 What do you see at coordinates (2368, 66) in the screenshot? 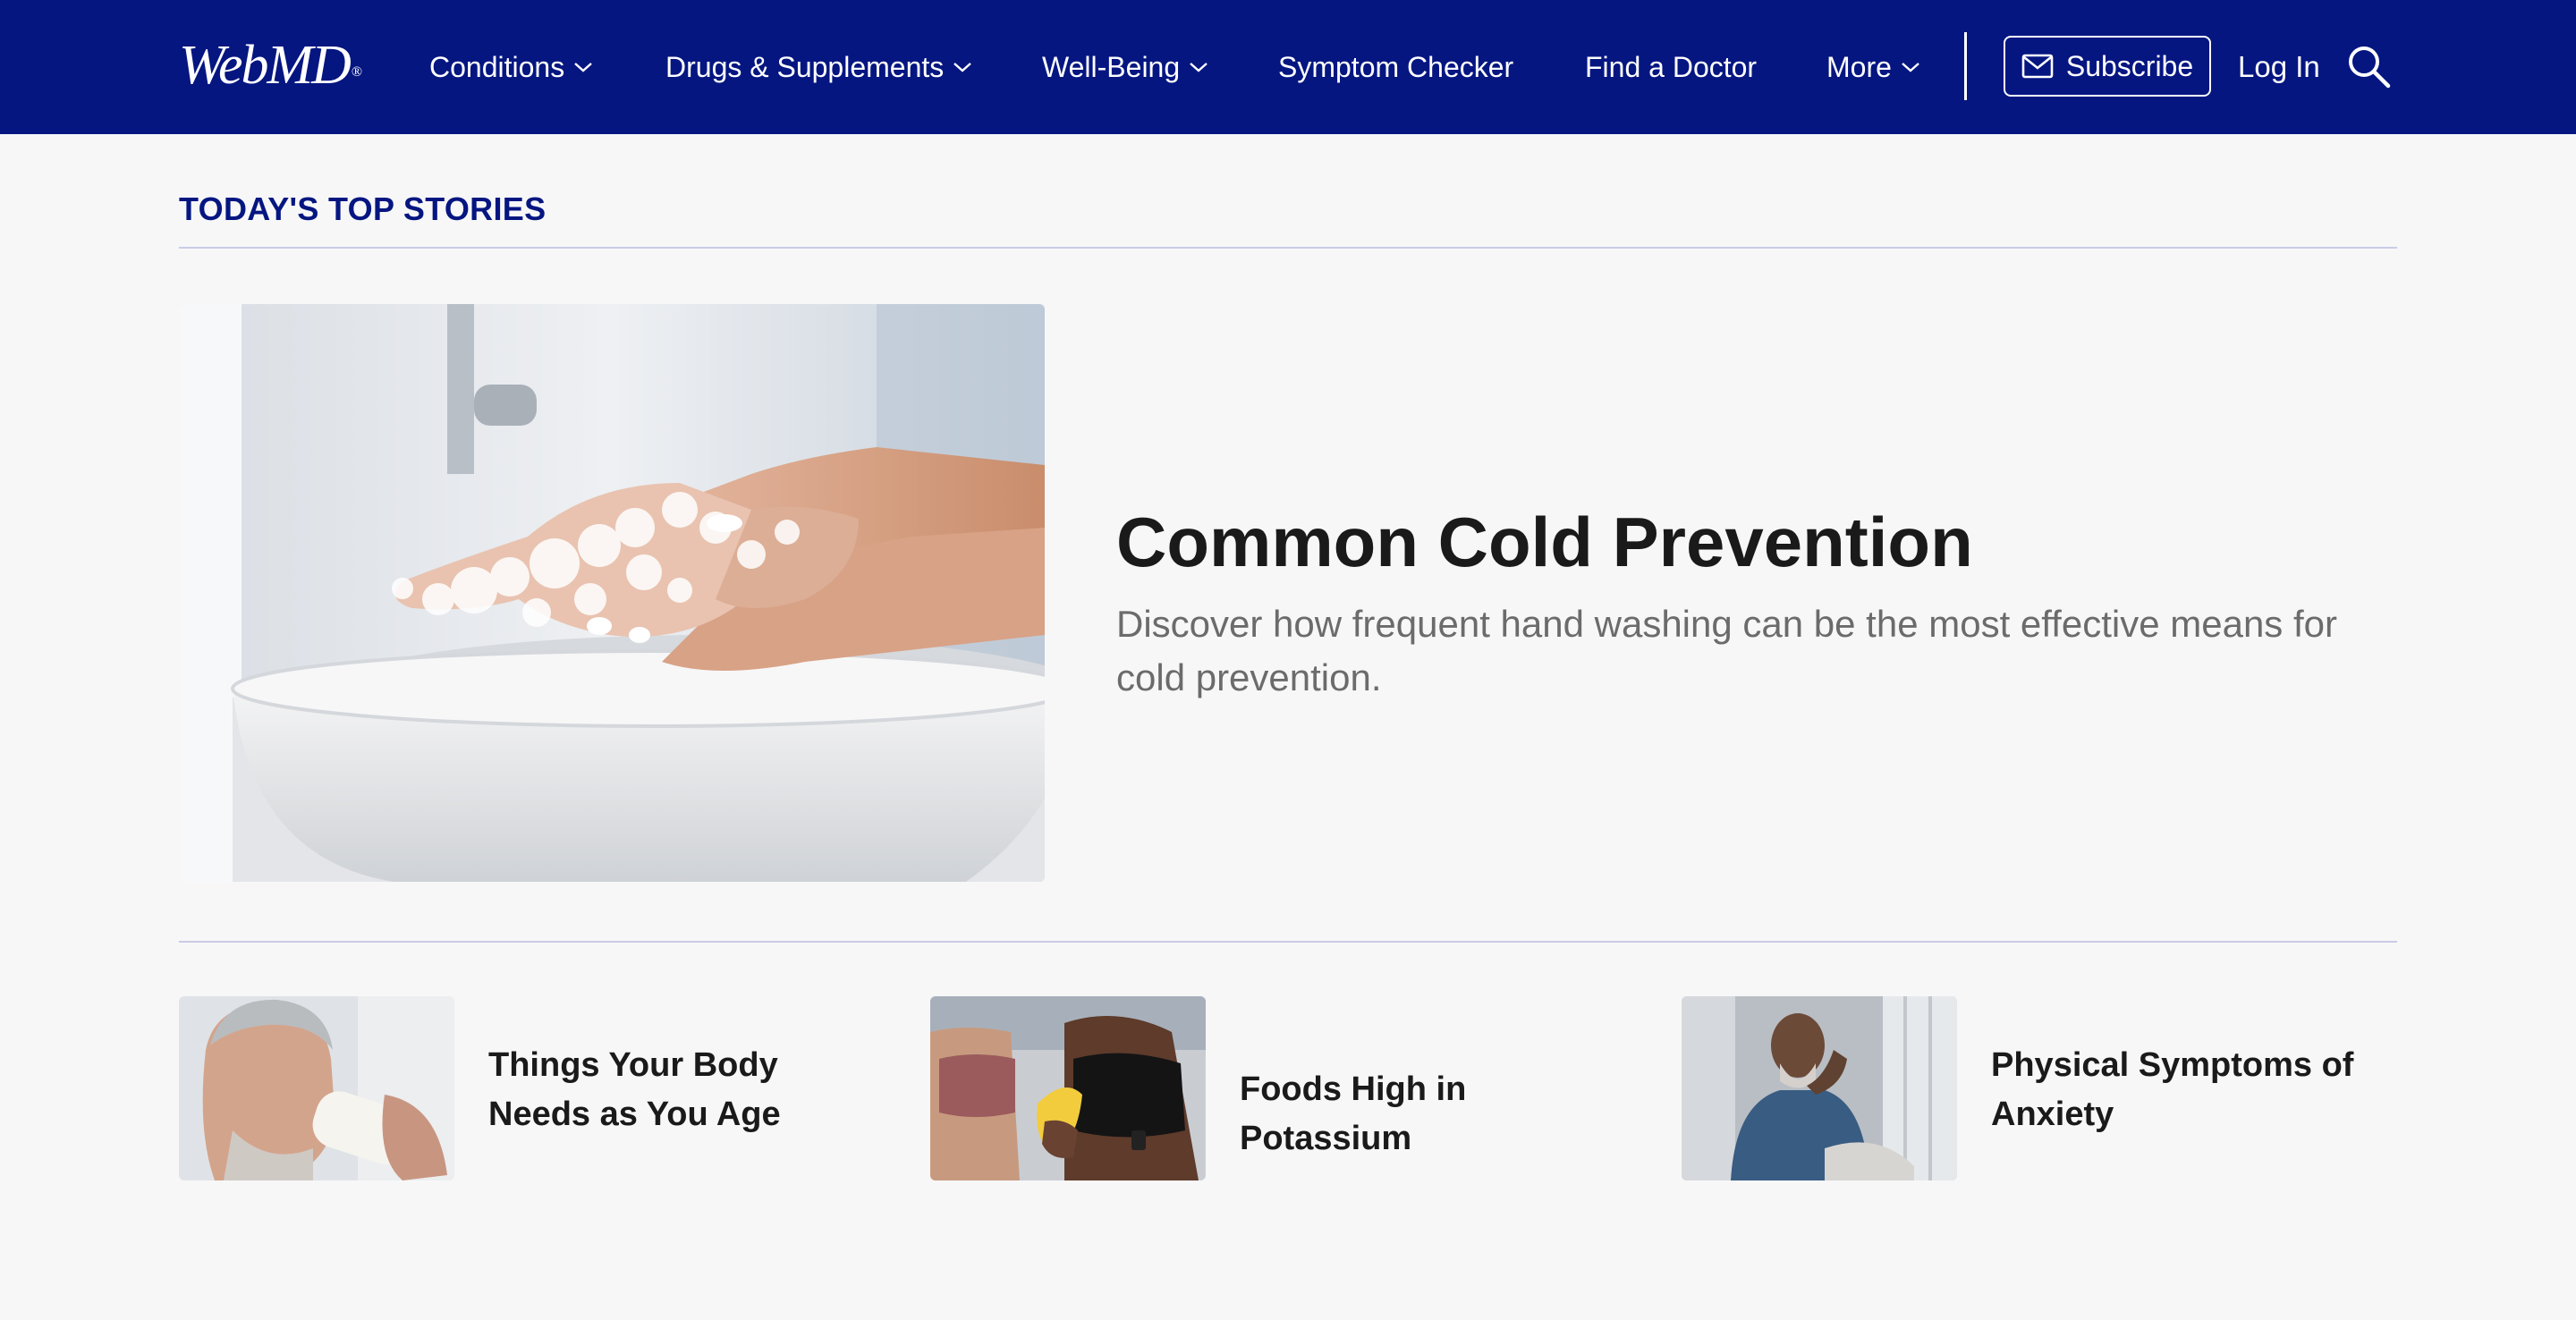
I see `search-icon` at bounding box center [2368, 66].